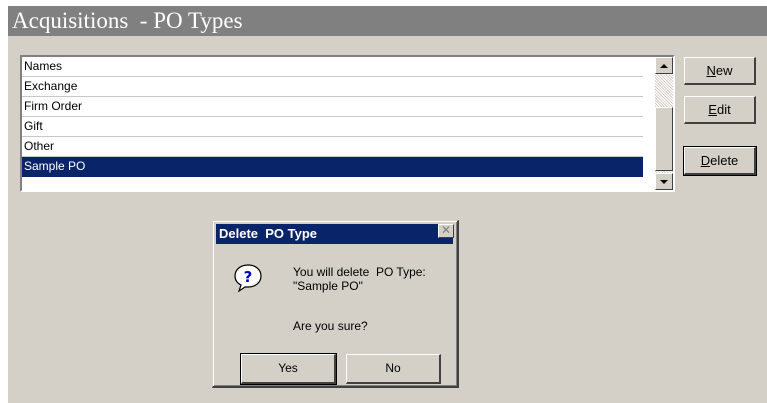 The width and height of the screenshot is (767, 403). What do you see at coordinates (334, 234) in the screenshot?
I see `dialog-title: Delete PO Type` at bounding box center [334, 234].